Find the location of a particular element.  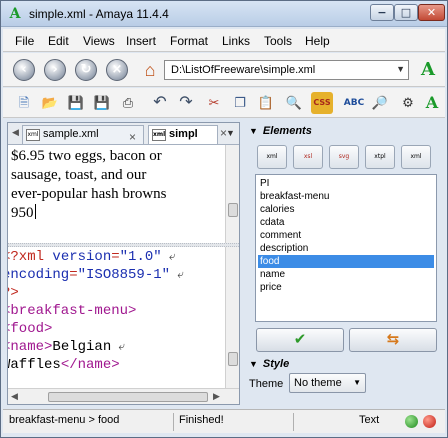

elements-header: ▼ Elements is located at coordinates (280, 131).